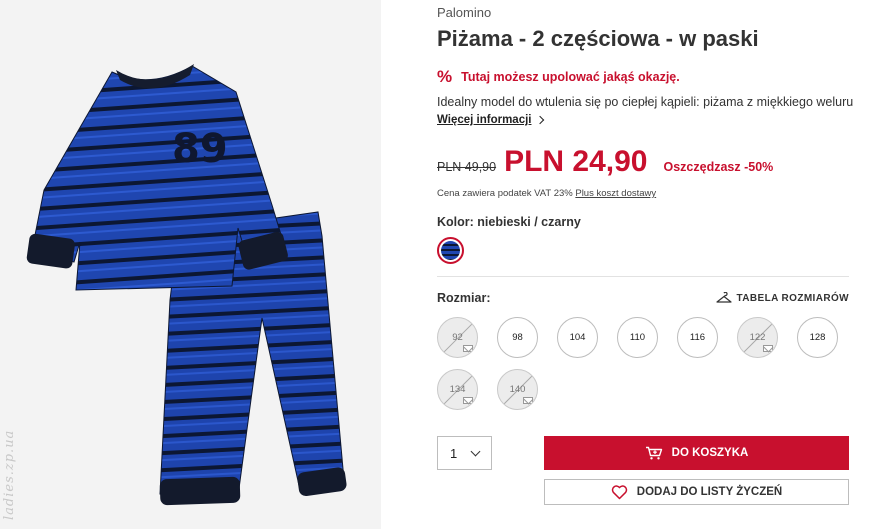  Describe the element at coordinates (643, 276) in the screenshot. I see `divider` at that location.